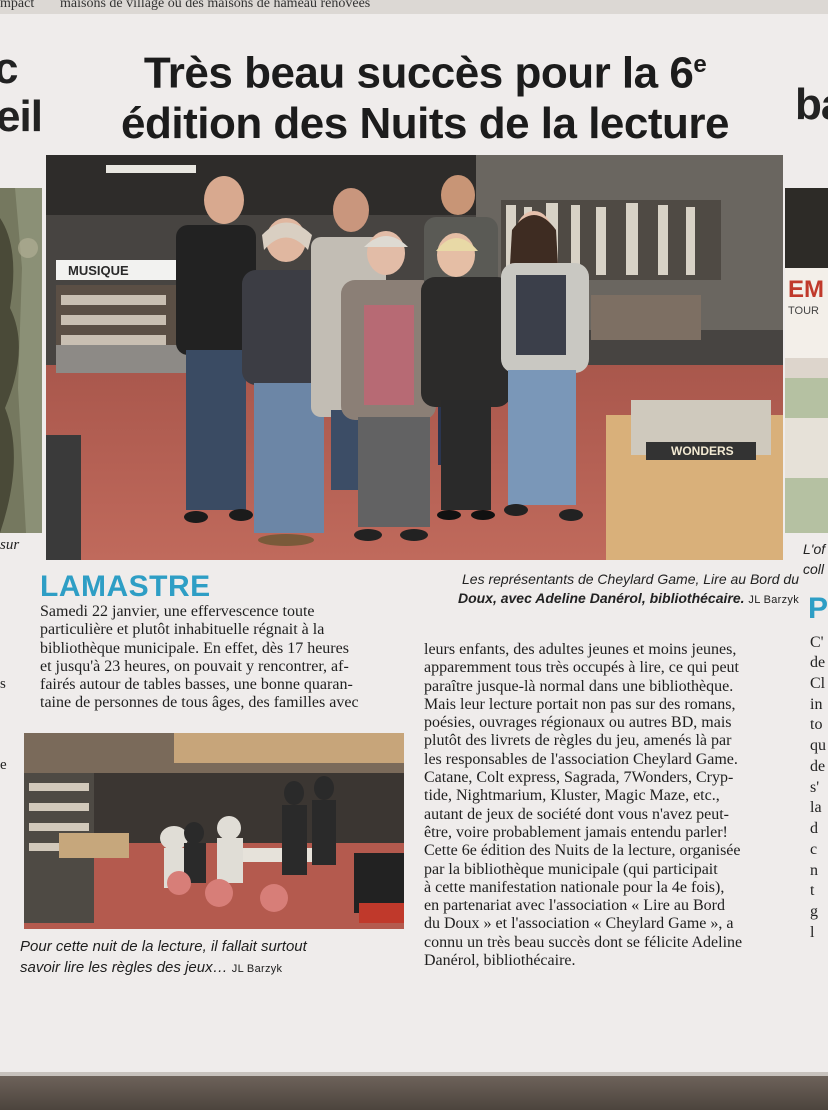 This screenshot has height=1110, width=828. Describe the element at coordinates (818, 608) in the screenshot. I see `right-edge-p: P` at that location.